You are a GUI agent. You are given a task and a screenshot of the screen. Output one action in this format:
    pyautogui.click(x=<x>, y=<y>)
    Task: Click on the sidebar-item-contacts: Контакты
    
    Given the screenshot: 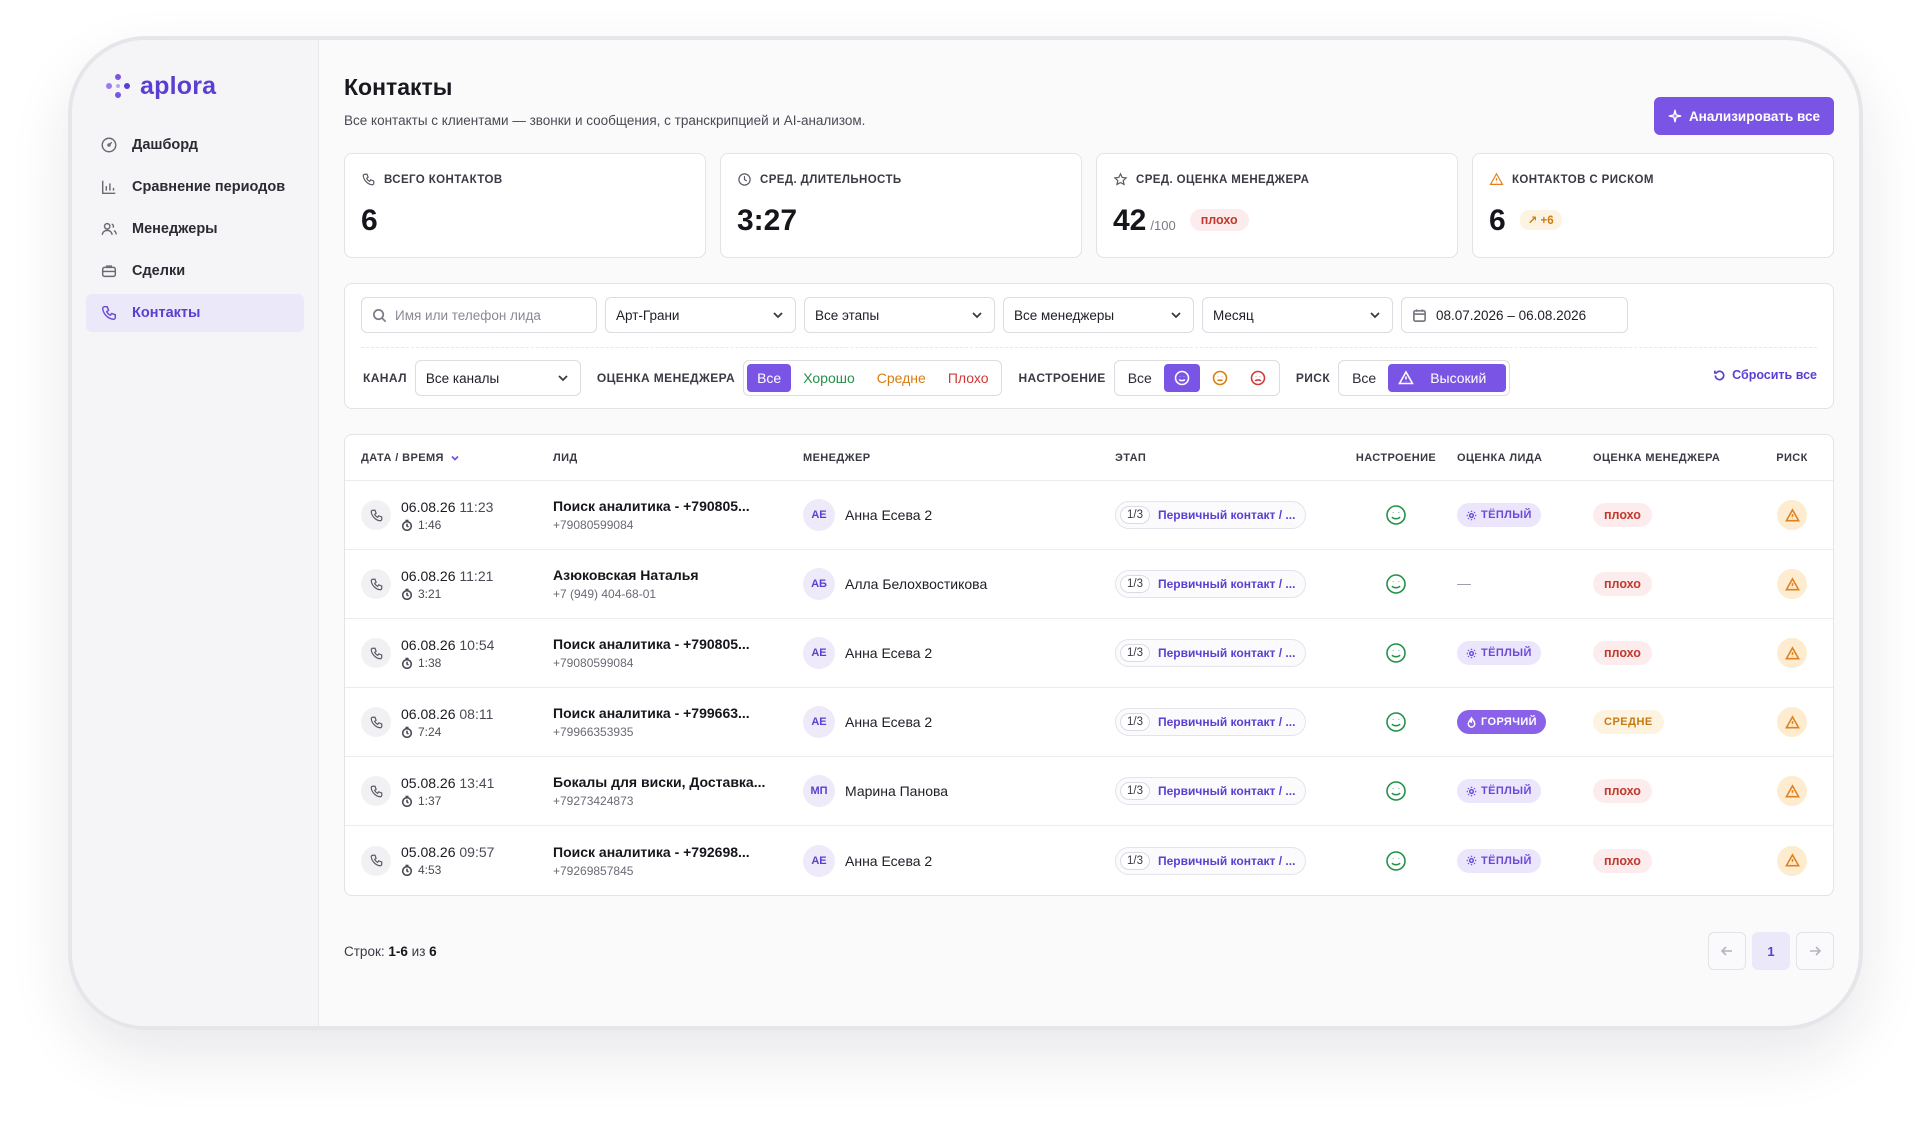 What is the action you would take?
    pyautogui.click(x=195, y=313)
    